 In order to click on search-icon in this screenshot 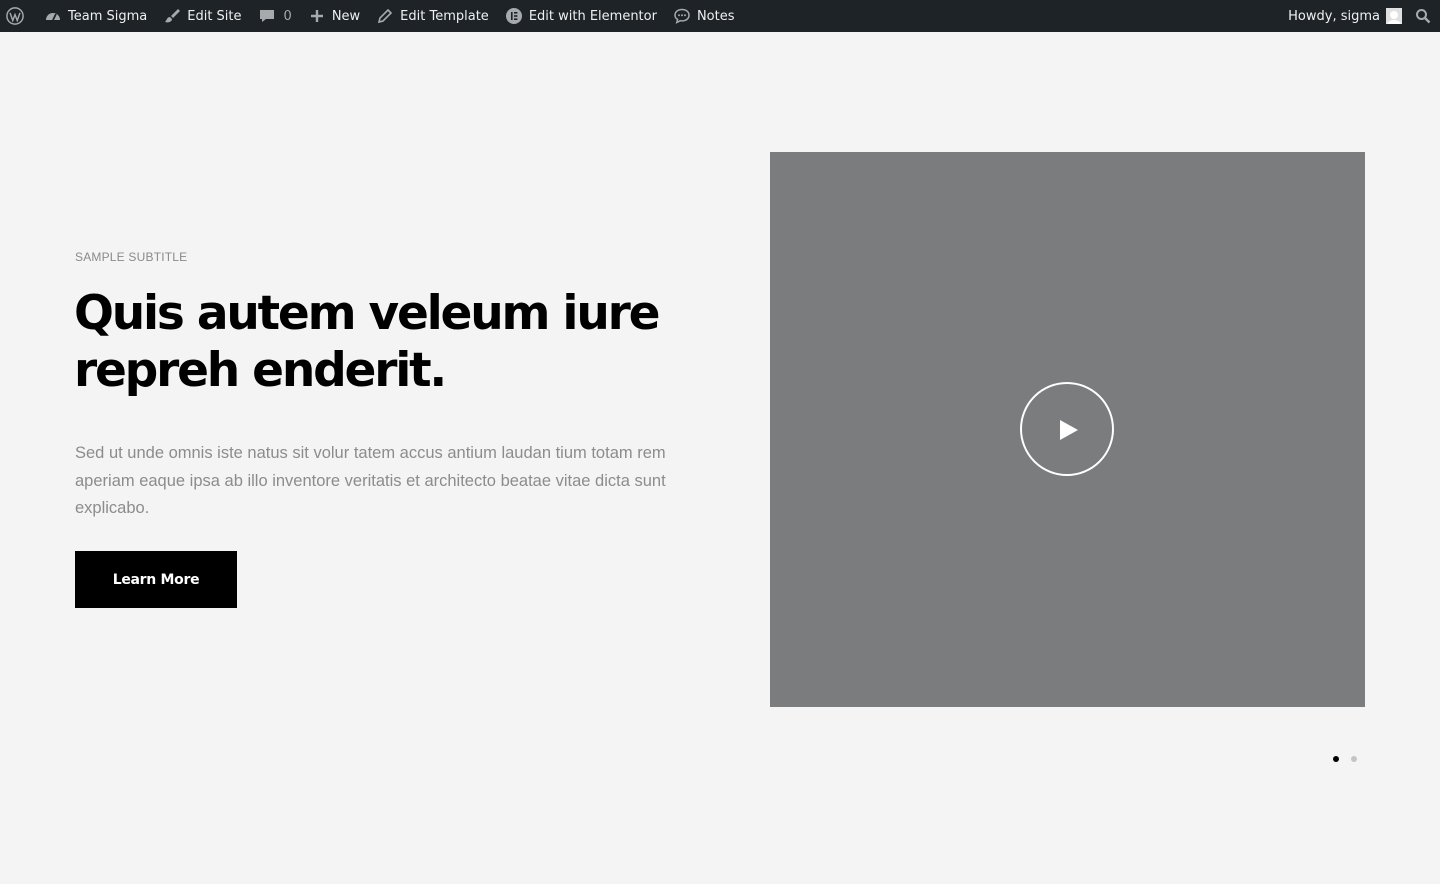, I will do `click(1423, 16)`.